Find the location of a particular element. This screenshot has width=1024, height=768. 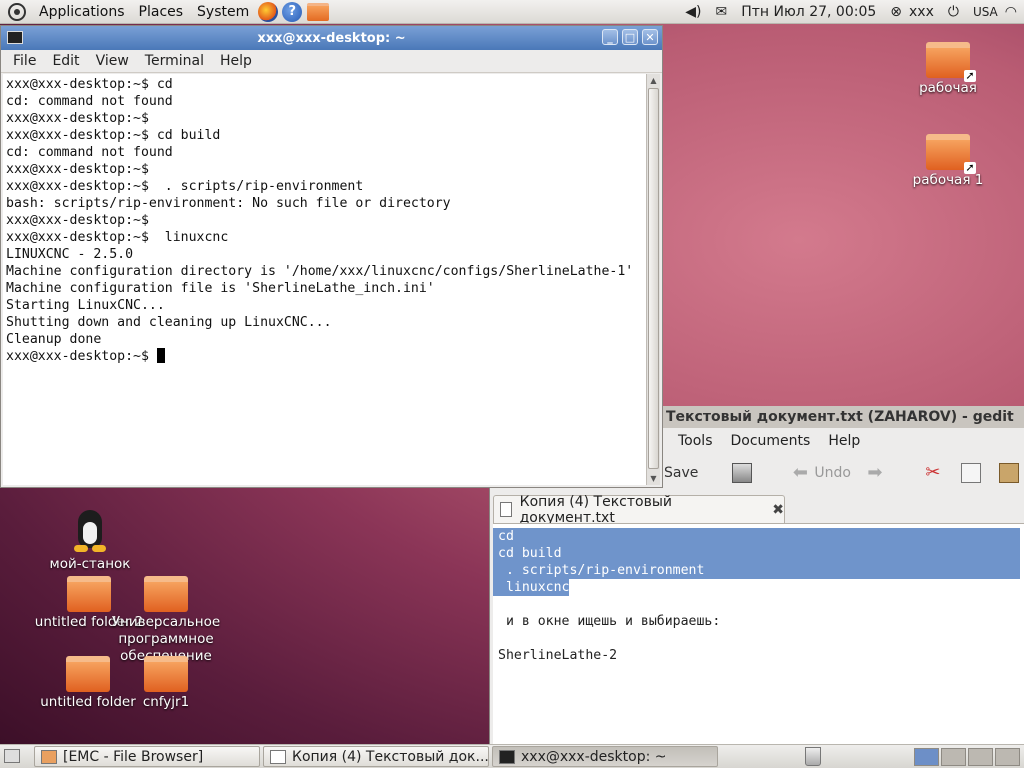

undo-arrow-icon: ⬅ is located at coordinates (800, 472).